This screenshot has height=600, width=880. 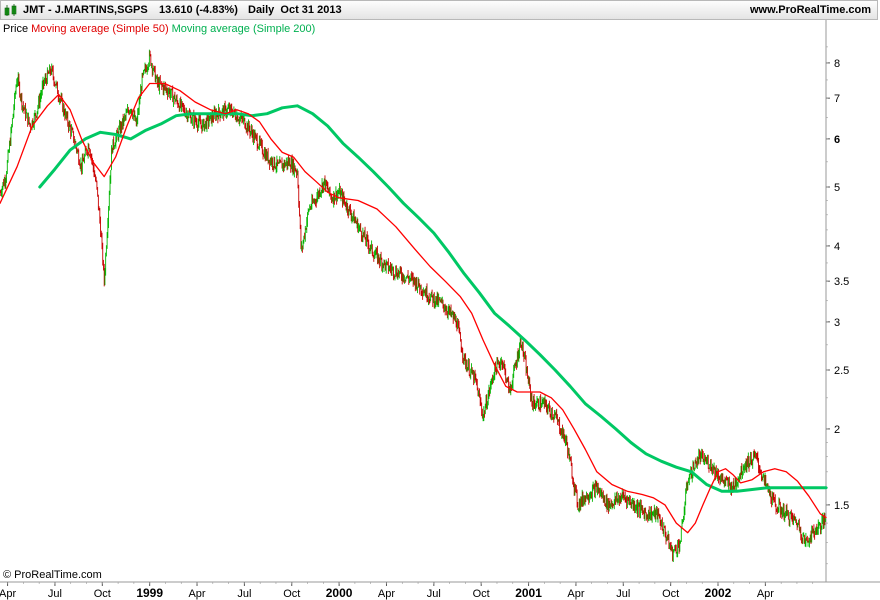 What do you see at coordinates (837, 140) in the screenshot?
I see `y-tick-label: 6` at bounding box center [837, 140].